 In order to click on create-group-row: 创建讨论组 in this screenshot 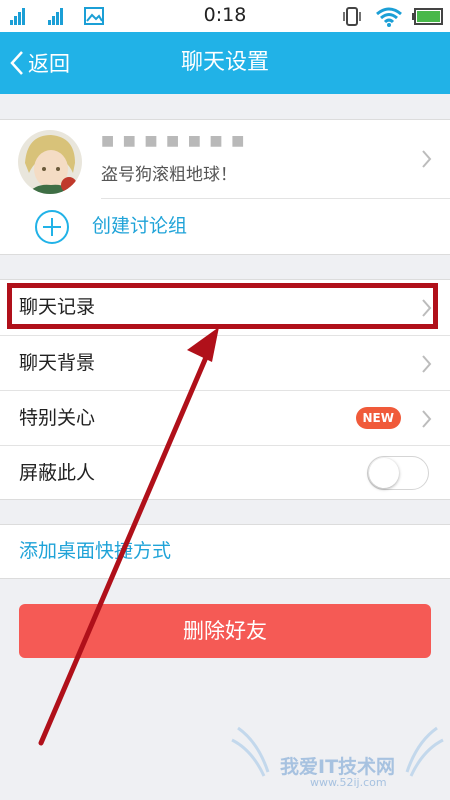, I will do `click(225, 226)`.